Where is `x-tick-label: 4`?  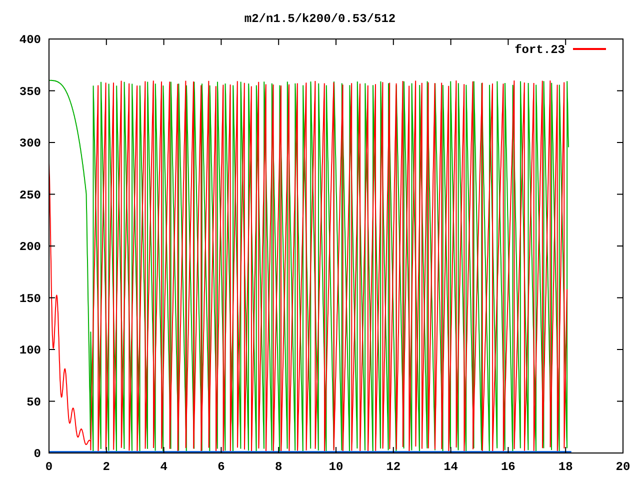 x-tick-label: 4 is located at coordinates (164, 467).